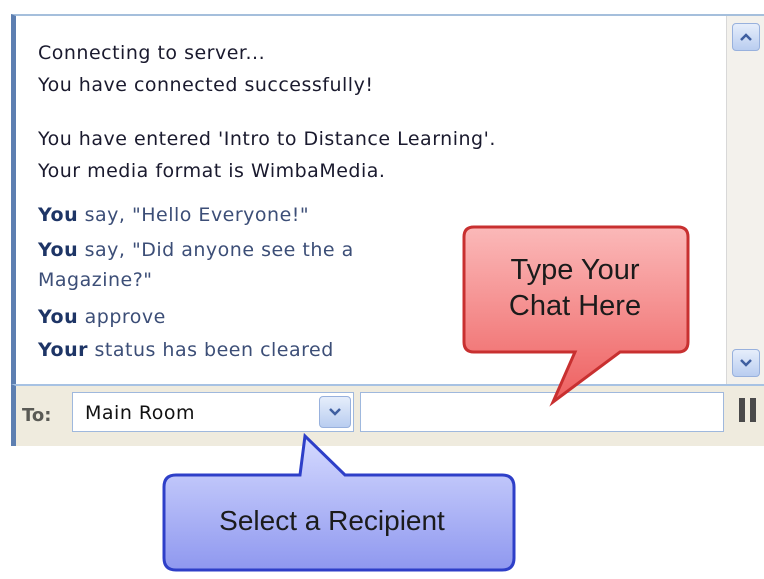  I want to click on select-recipient-callout: Select a Recipient, so click(332, 520).